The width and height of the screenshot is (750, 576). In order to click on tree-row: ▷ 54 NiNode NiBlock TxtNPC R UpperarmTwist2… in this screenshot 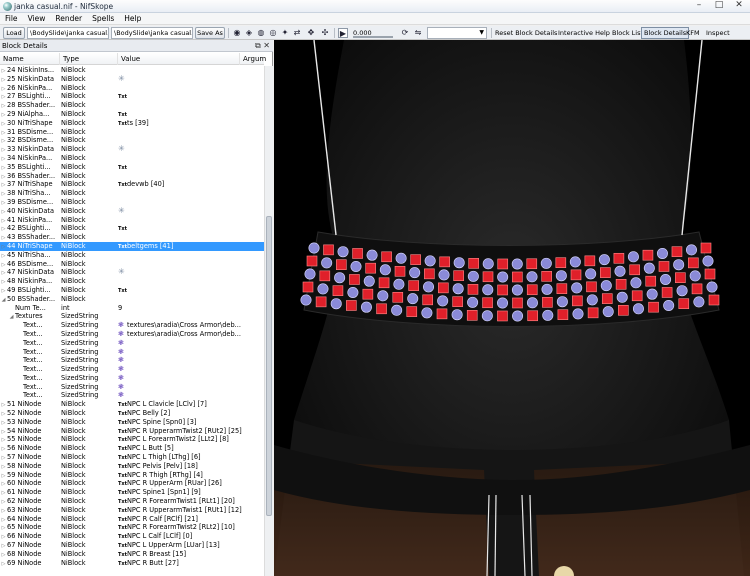, I will do `click(132, 431)`.